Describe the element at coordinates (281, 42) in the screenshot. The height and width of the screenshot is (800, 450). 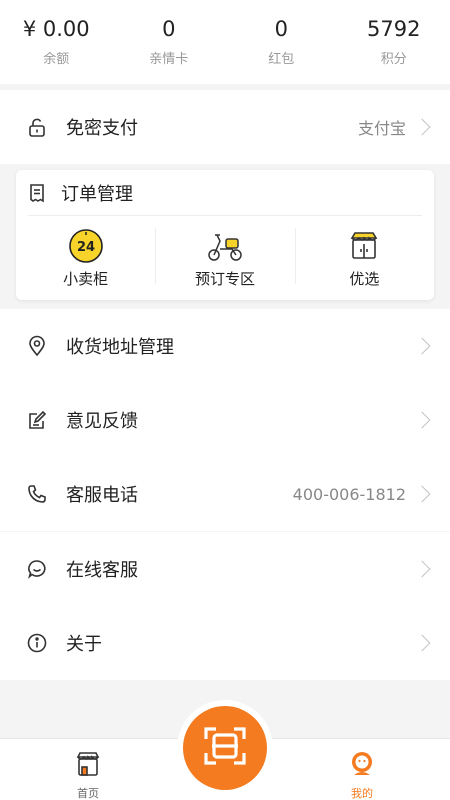
I see `stat-red-packet: 0 红包` at that location.